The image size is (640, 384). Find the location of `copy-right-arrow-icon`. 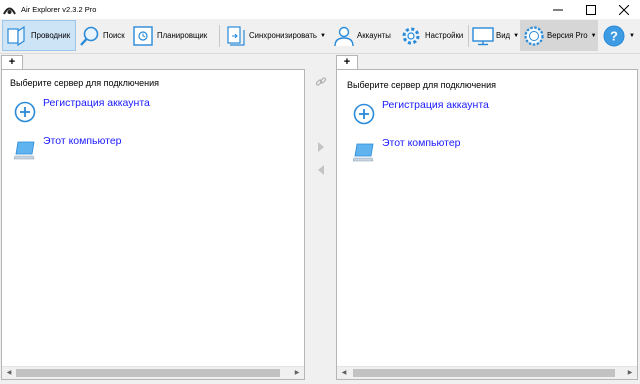

copy-right-arrow-icon is located at coordinates (321, 147).